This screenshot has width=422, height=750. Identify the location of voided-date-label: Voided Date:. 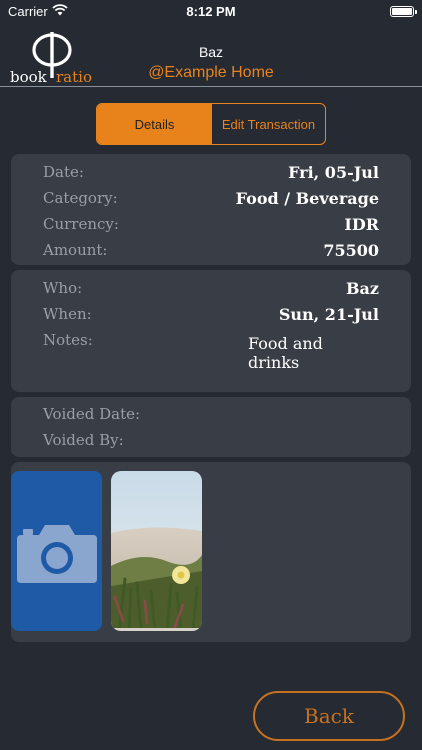
(92, 414).